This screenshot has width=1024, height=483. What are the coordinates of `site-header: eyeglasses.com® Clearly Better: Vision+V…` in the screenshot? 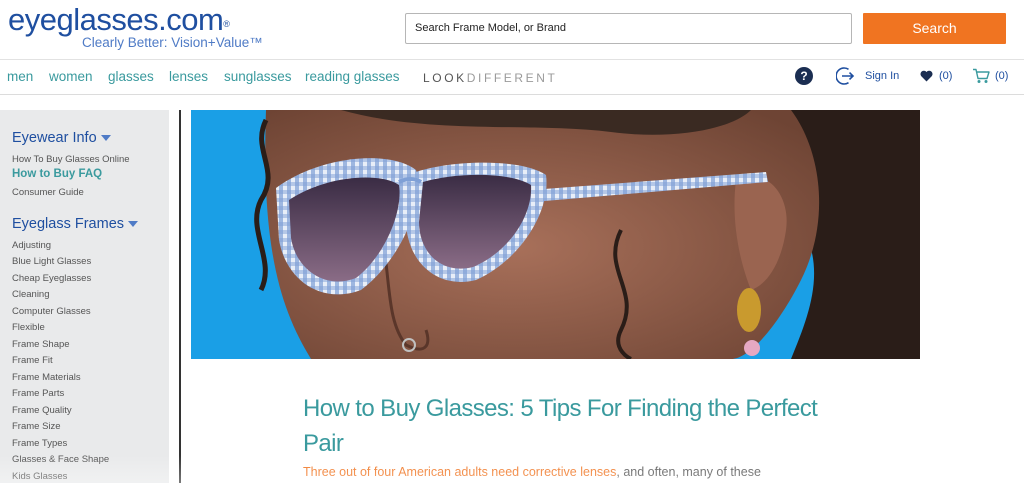 It's located at (512, 30).